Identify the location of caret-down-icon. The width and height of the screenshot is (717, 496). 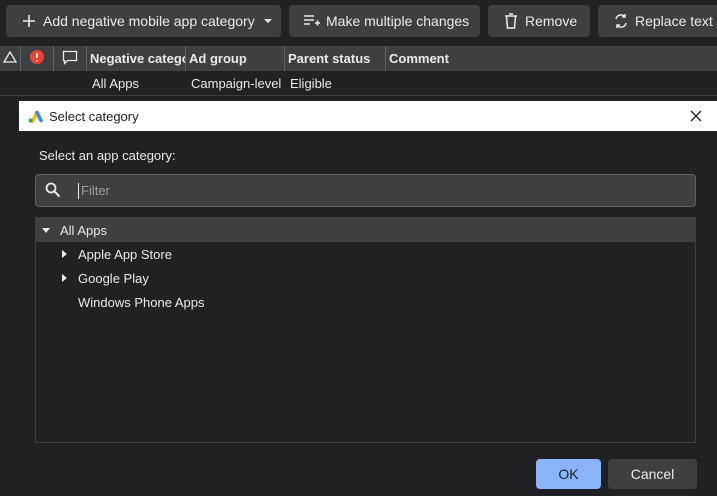
(46, 230).